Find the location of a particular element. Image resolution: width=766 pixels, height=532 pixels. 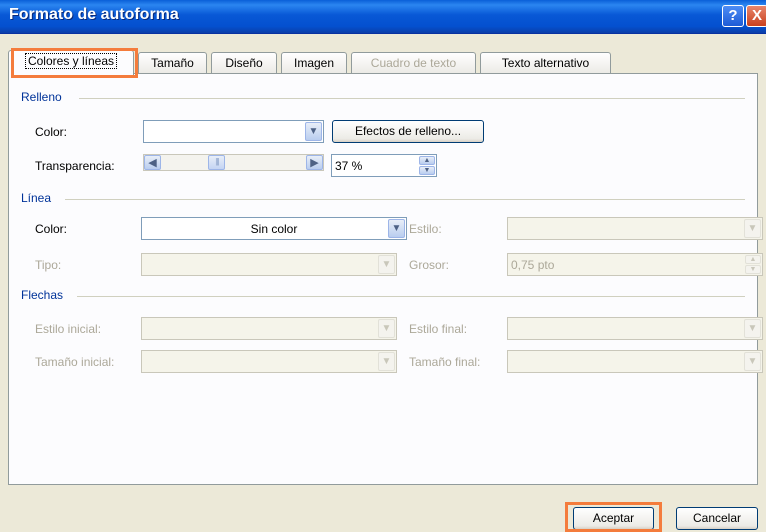

end-style-label: Estilo final: is located at coordinates (438, 329).